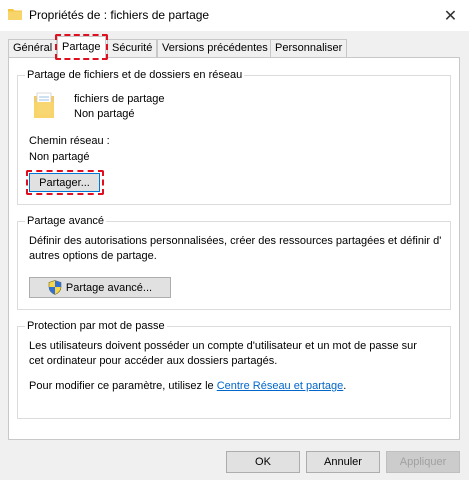 The width and height of the screenshot is (469, 480). What do you see at coordinates (15, 14) in the screenshot?
I see `folder-icon` at bounding box center [15, 14].